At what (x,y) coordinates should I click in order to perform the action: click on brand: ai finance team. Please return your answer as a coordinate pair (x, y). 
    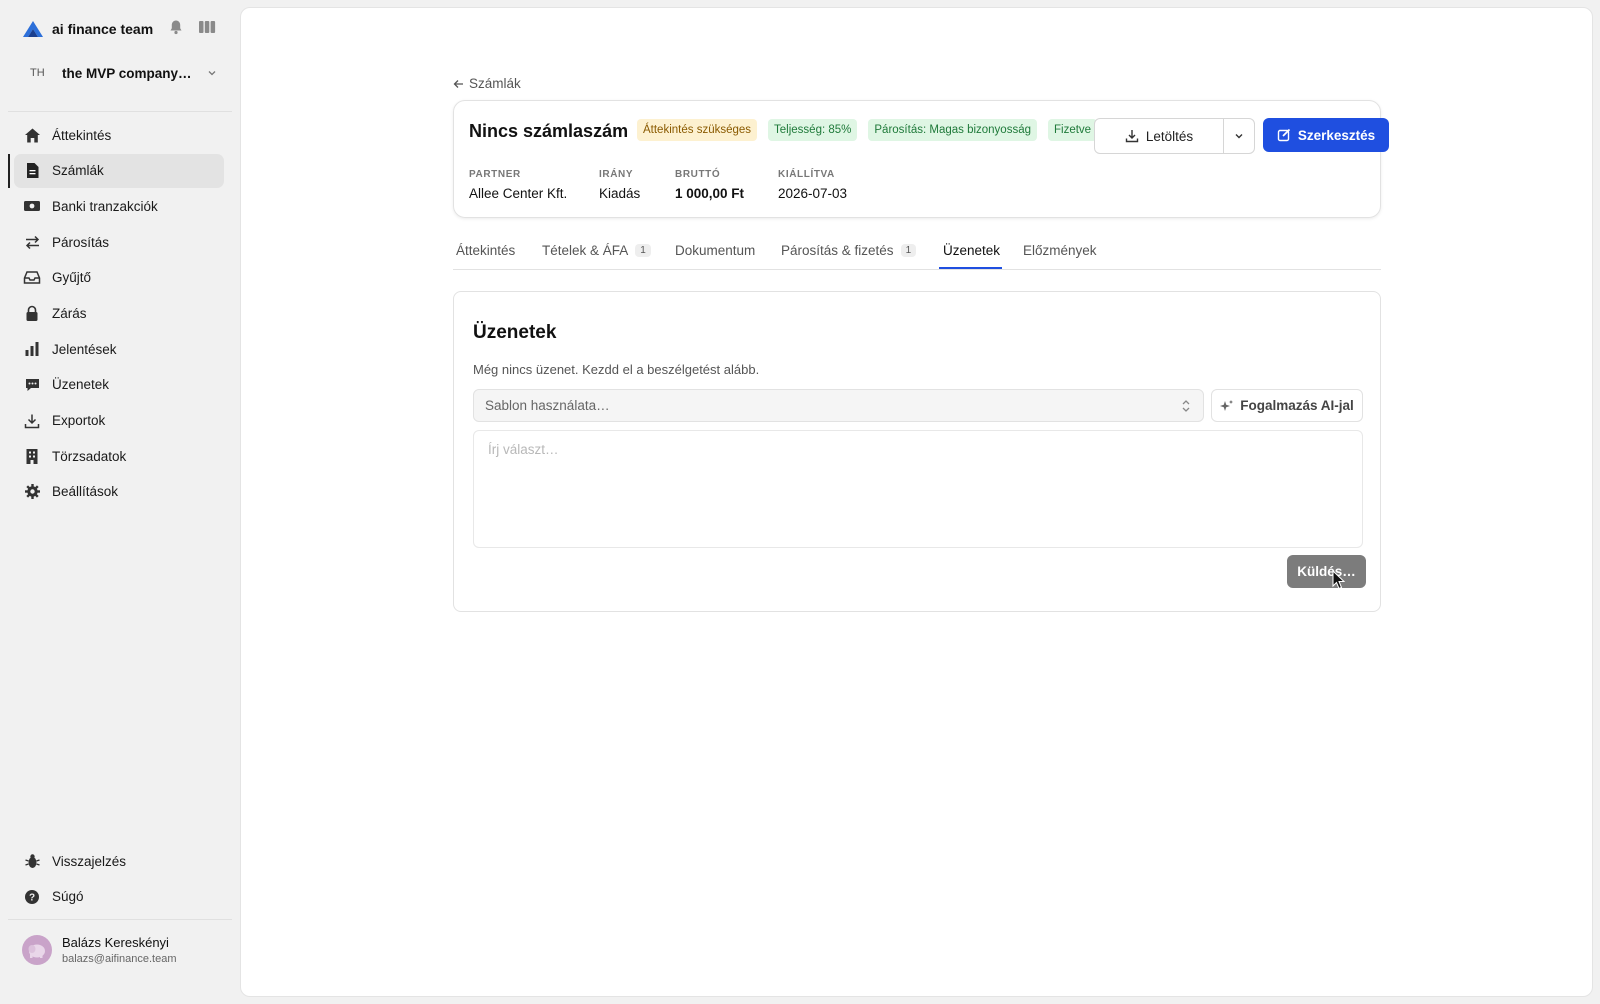
    Looking at the image, I should click on (87, 29).